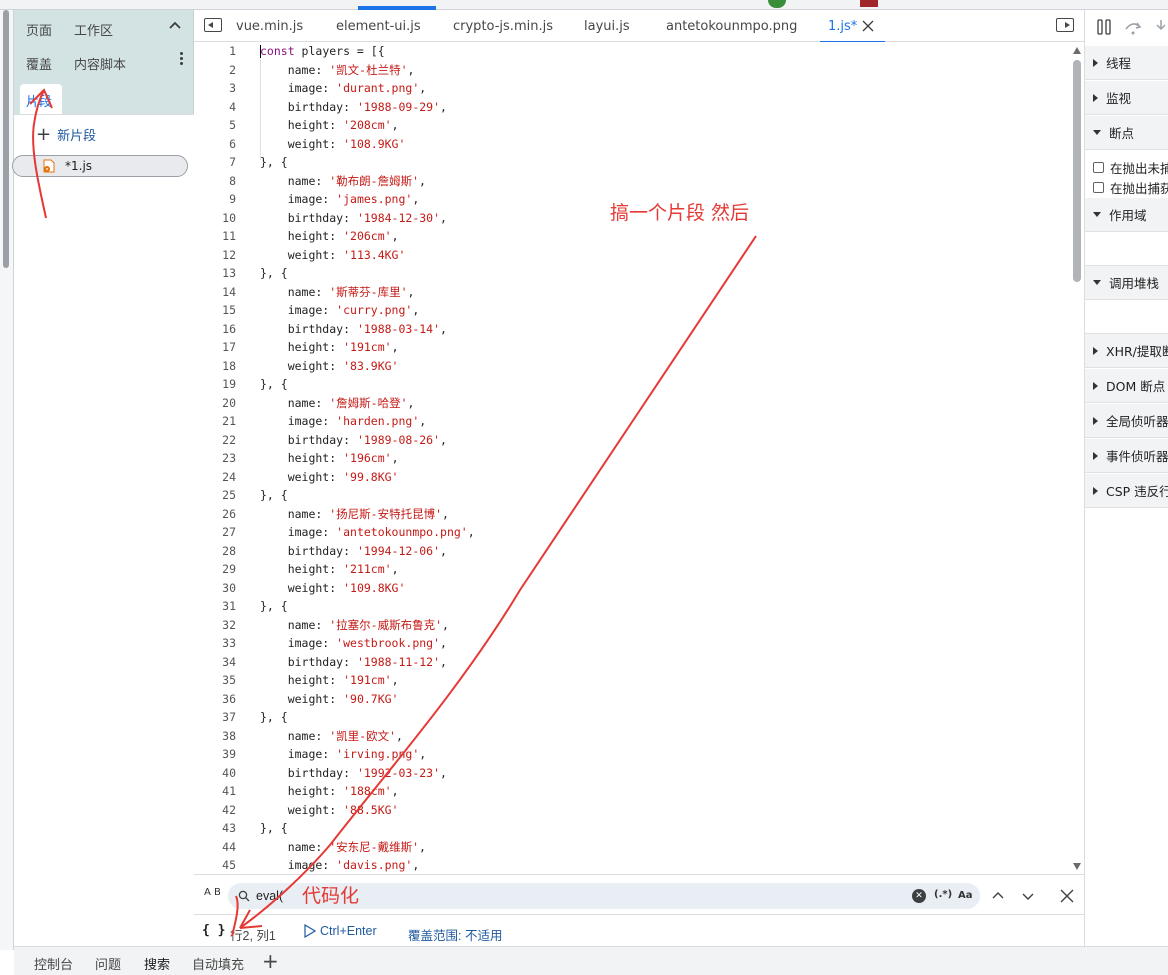 The height and width of the screenshot is (975, 1168). I want to click on code-line: birthday: '1988-09-29',, so click(660, 107).